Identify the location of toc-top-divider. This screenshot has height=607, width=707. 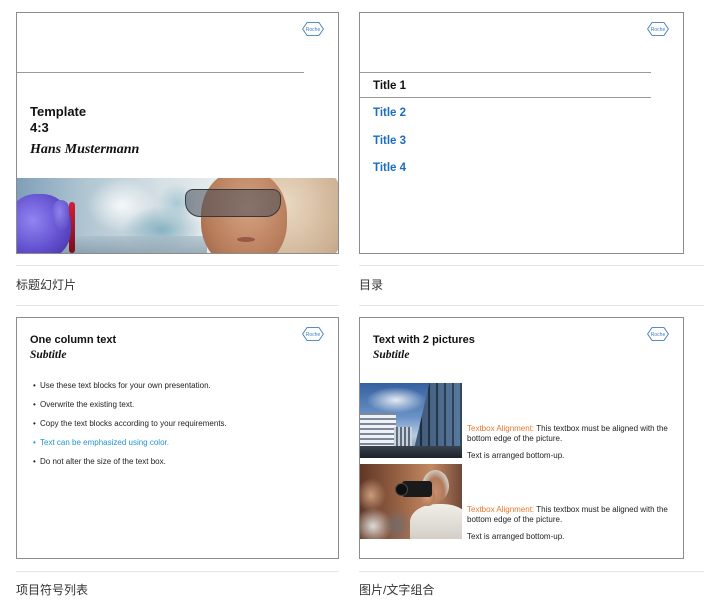
(505, 72).